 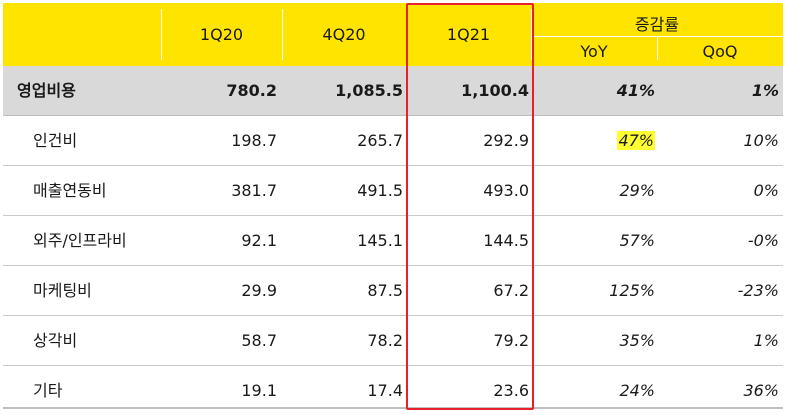 I want to click on cell-4q20: 145.1, so click(x=380, y=240).